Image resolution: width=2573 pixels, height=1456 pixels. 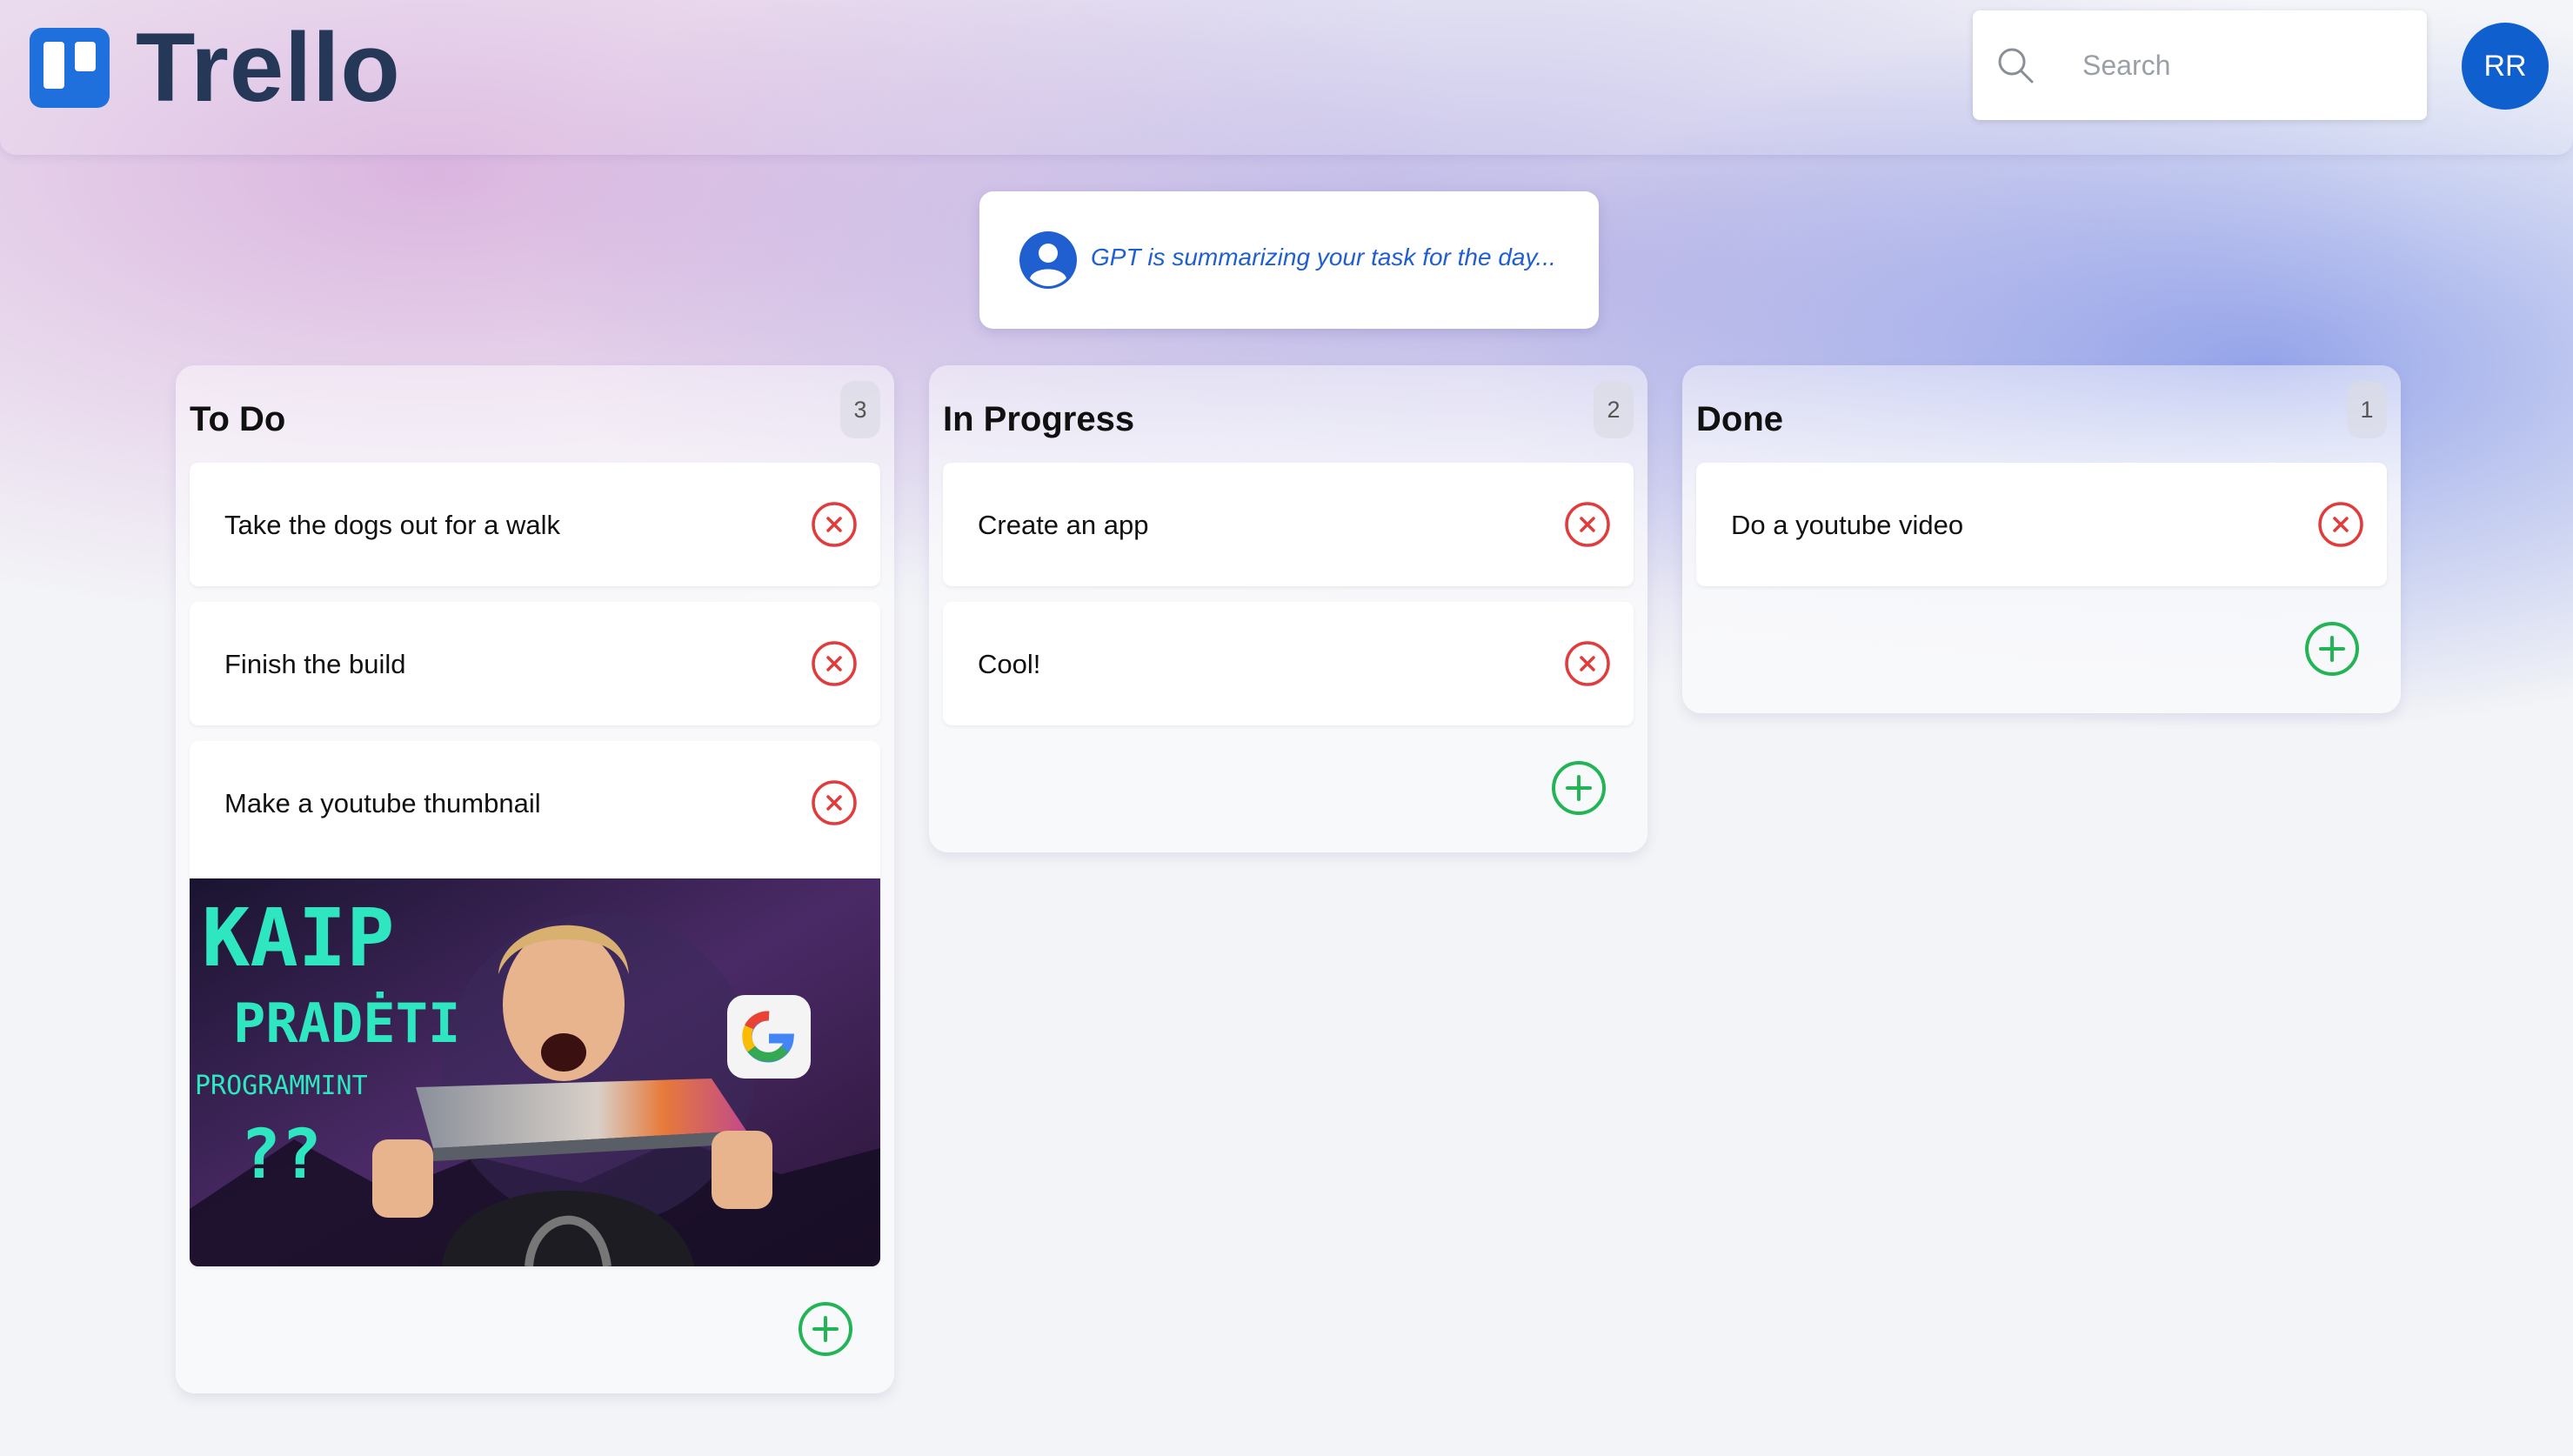 What do you see at coordinates (1286, 77) in the screenshot?
I see `top-bar: Trello RR` at bounding box center [1286, 77].